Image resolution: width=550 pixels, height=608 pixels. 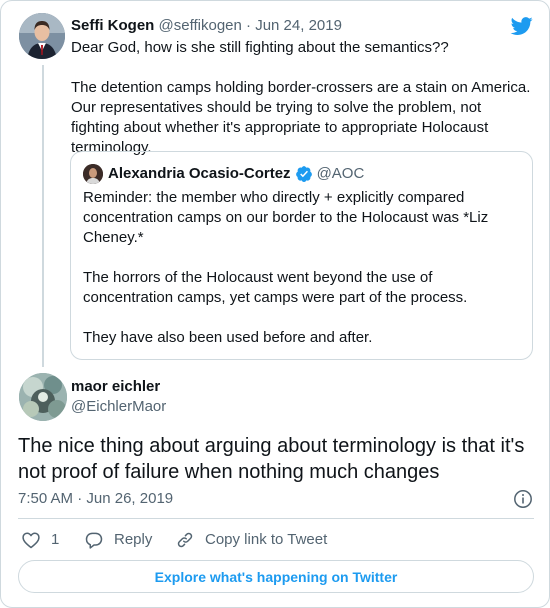 What do you see at coordinates (298, 25) in the screenshot?
I see `tweet-date: Jun 24, 2019` at bounding box center [298, 25].